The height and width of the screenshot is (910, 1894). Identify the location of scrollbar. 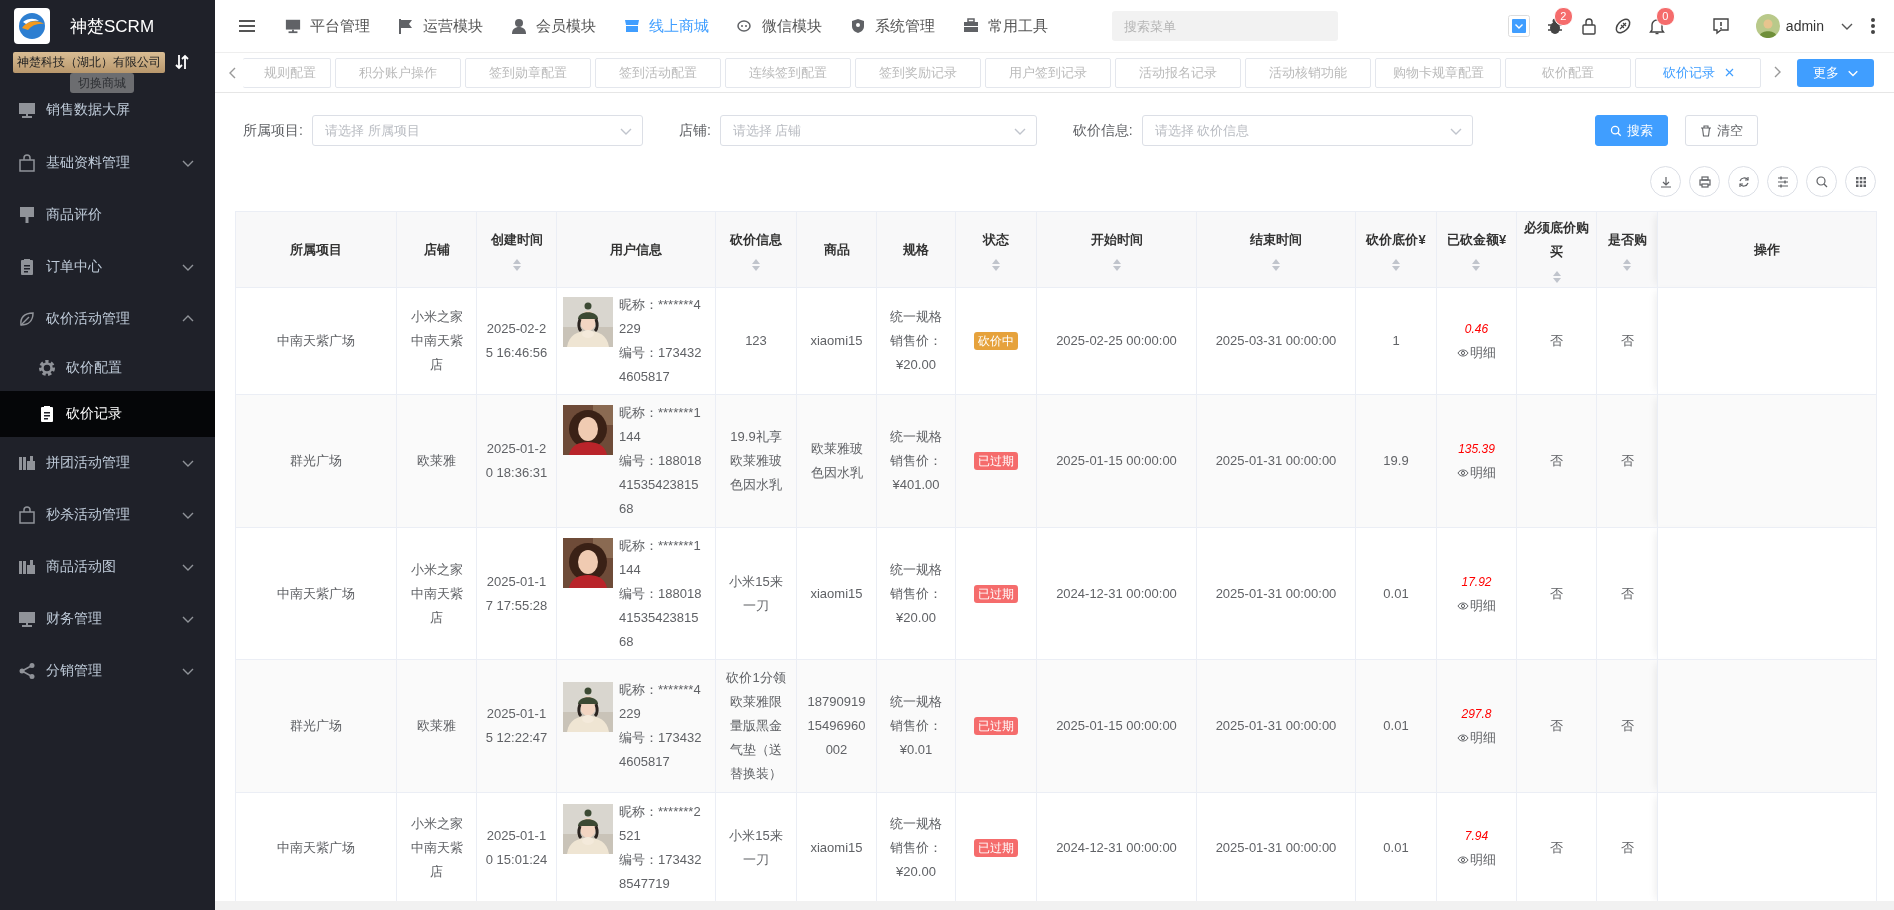
(1054, 905).